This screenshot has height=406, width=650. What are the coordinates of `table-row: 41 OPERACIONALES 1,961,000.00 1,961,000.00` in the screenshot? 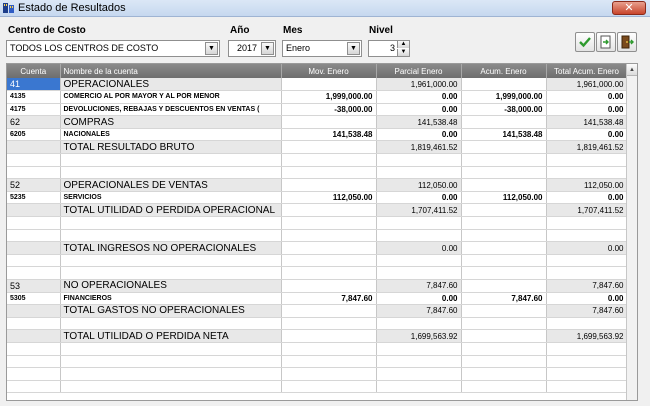 It's located at (317, 85).